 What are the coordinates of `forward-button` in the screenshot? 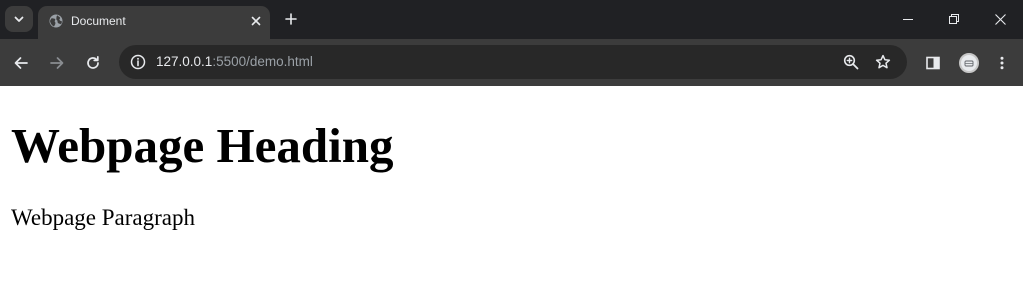 It's located at (57, 63).